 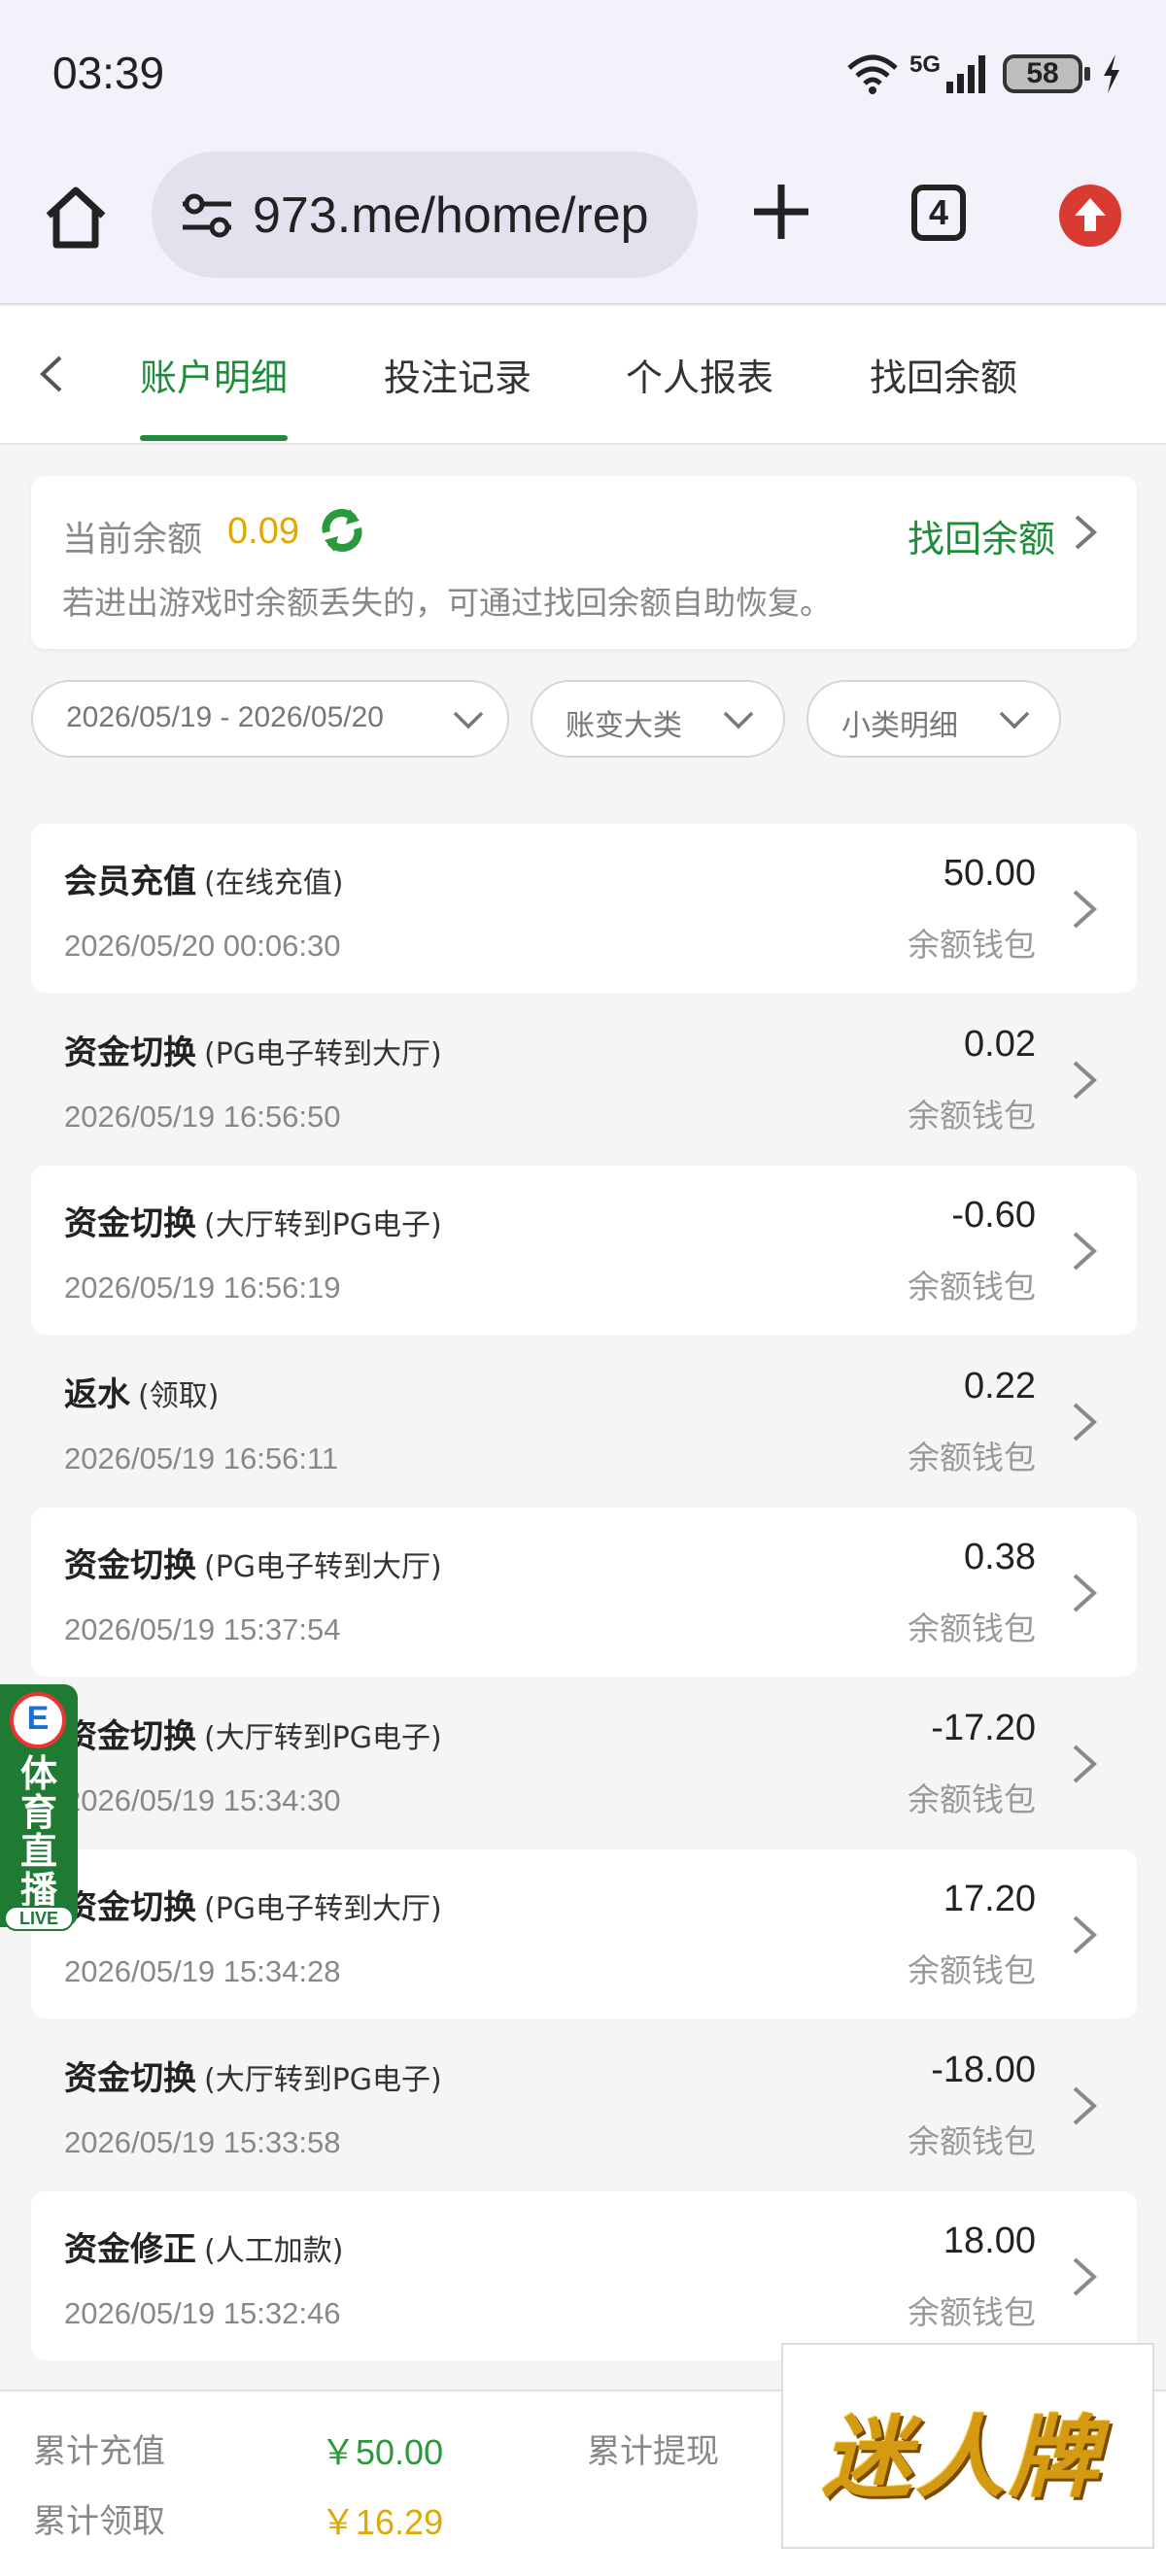 I want to click on tab-personal-report: 个人报表, so click(x=699, y=374).